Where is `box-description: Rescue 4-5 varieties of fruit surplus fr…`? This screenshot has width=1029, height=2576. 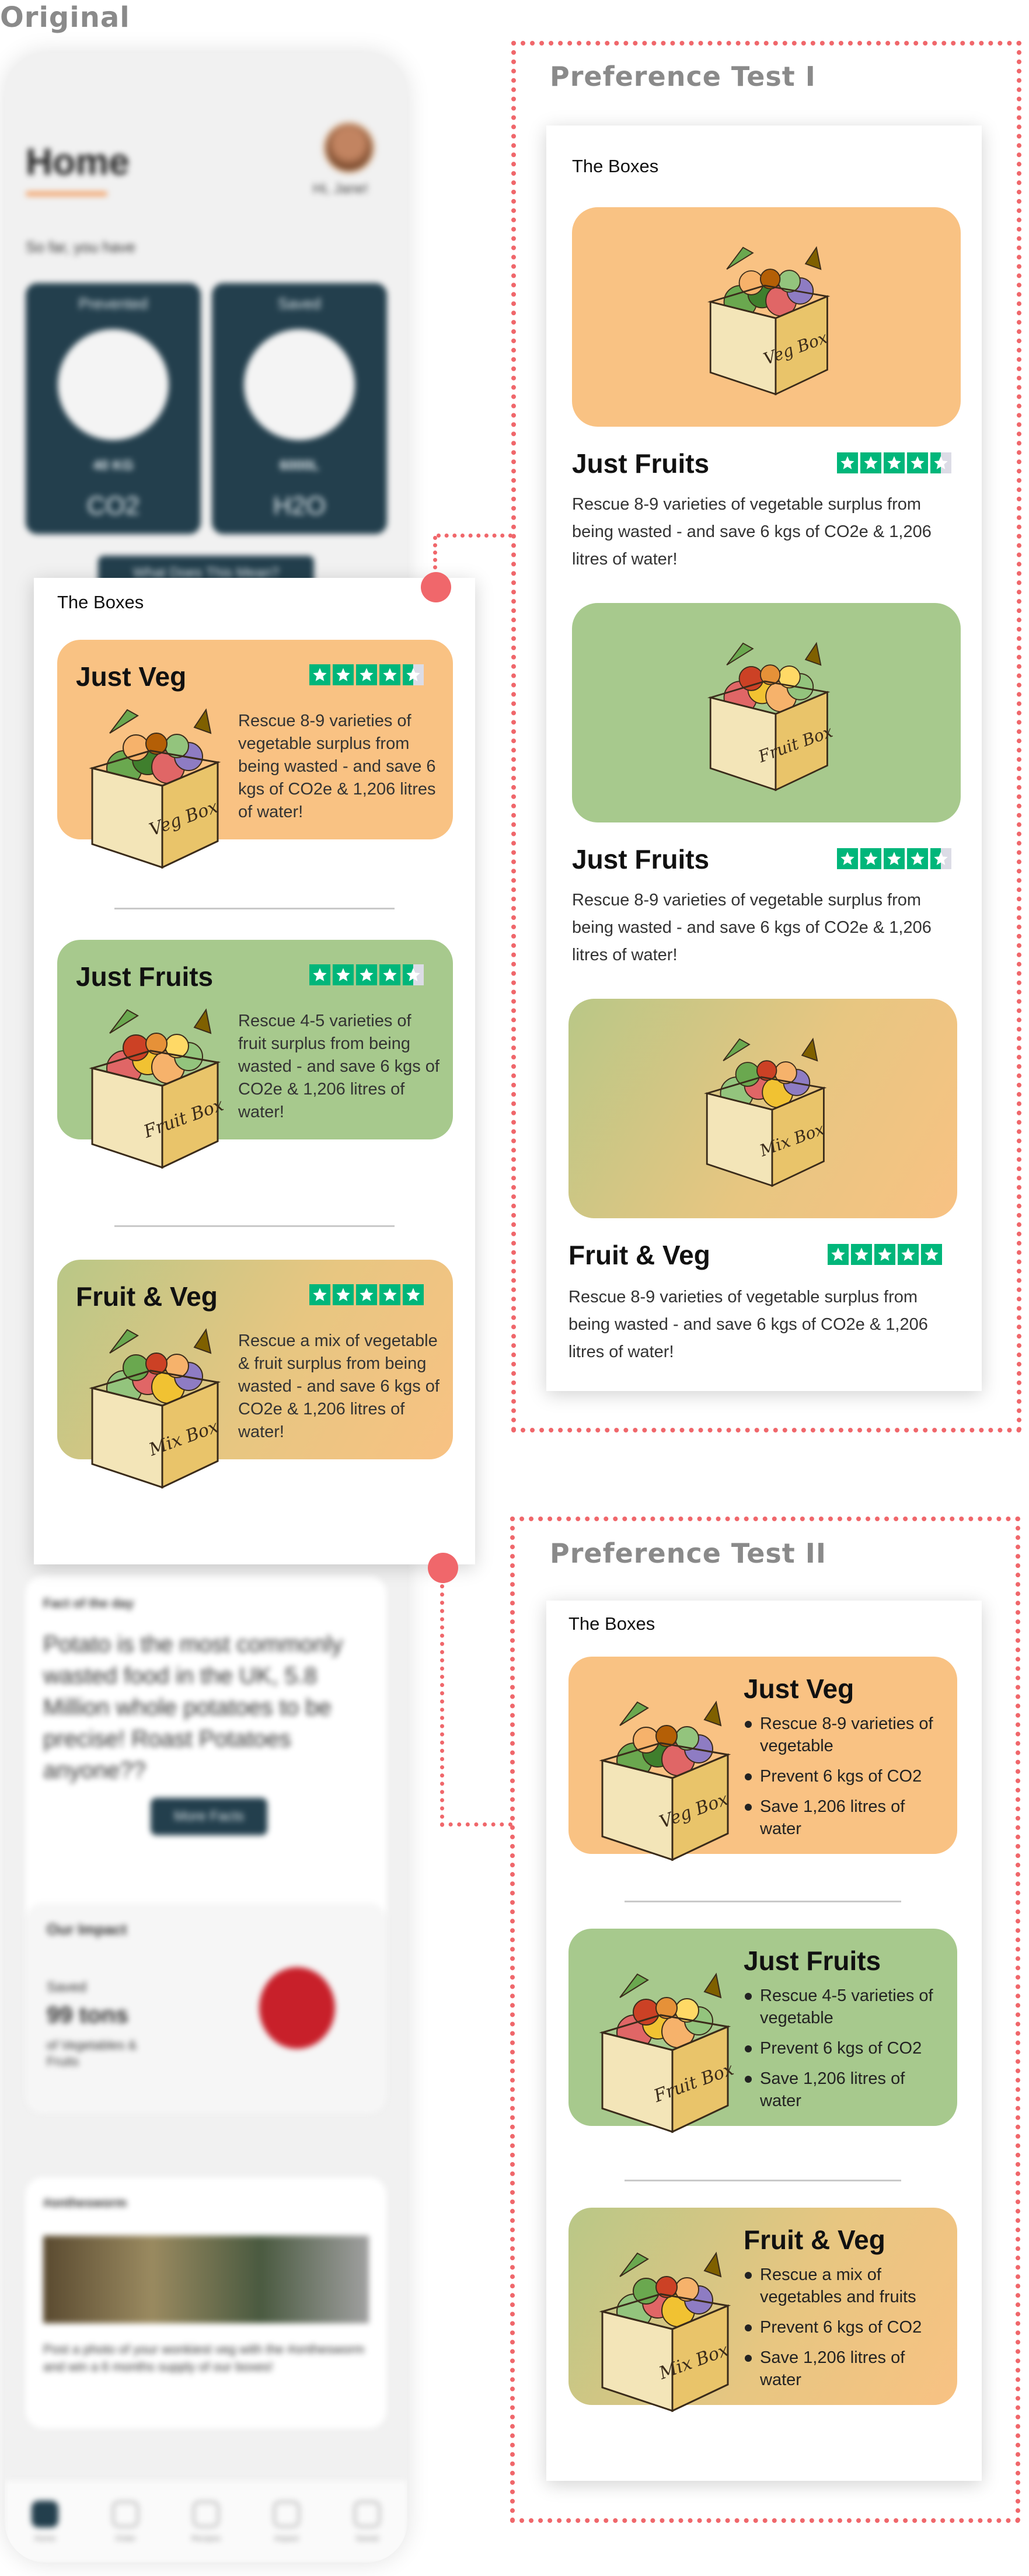
box-description: Rescue 4-5 varieties of fruit surplus fr… is located at coordinates (338, 1067).